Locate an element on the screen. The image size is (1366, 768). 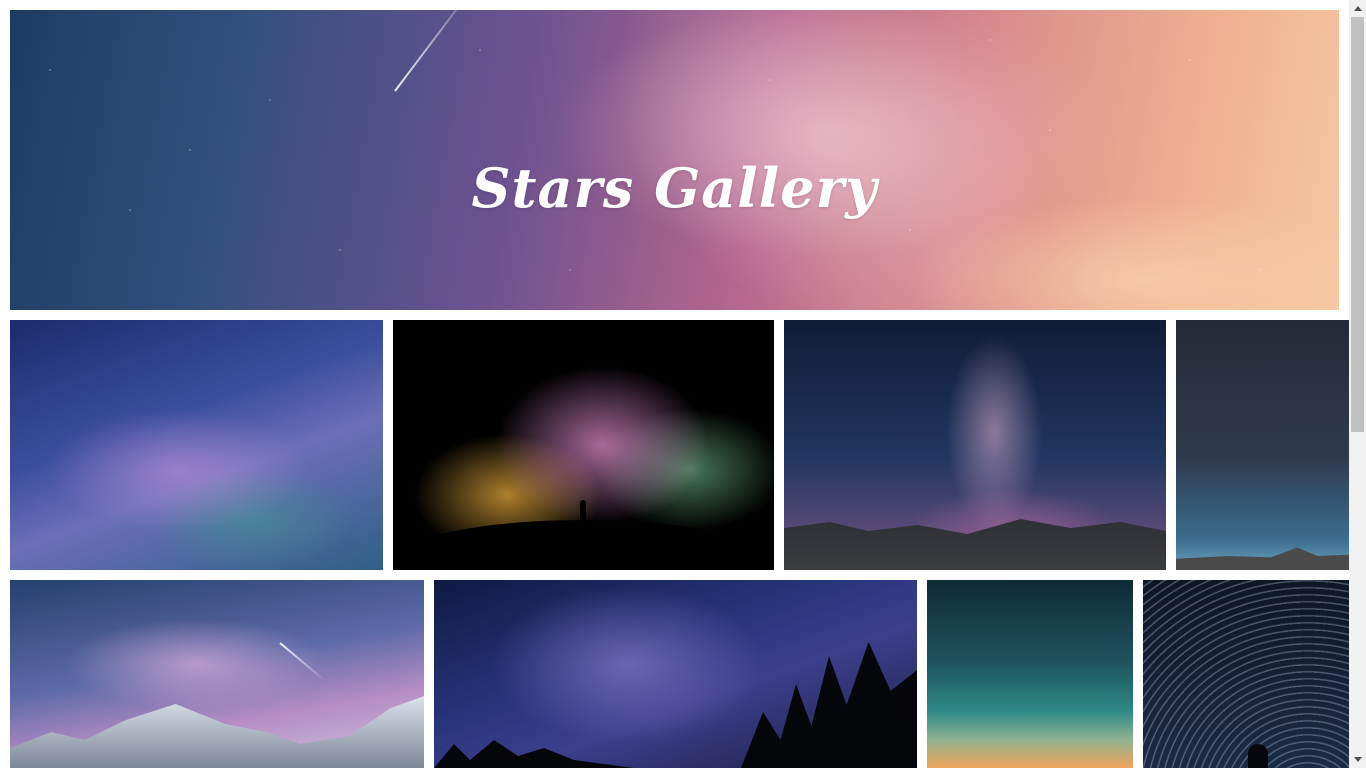
vertical-scrollbar is located at coordinates (1357, 384).